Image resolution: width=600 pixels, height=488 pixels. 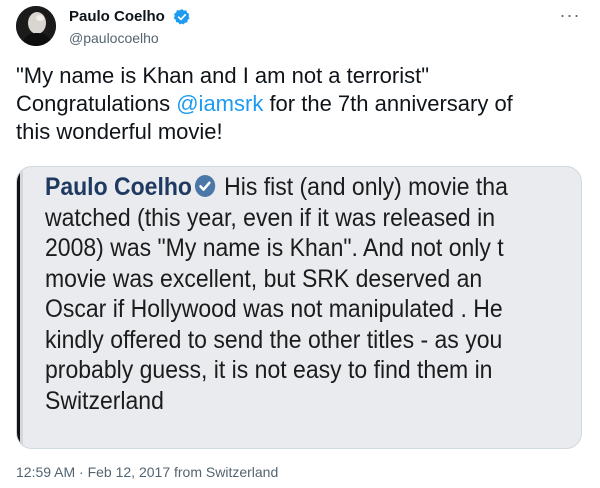 I want to click on more-options-icon: ···, so click(x=570, y=16).